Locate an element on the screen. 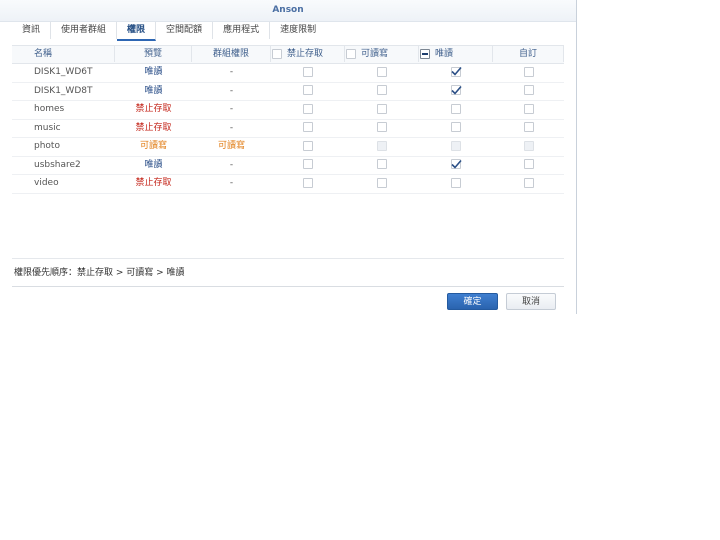  header-name: 名稱 is located at coordinates (63, 54).